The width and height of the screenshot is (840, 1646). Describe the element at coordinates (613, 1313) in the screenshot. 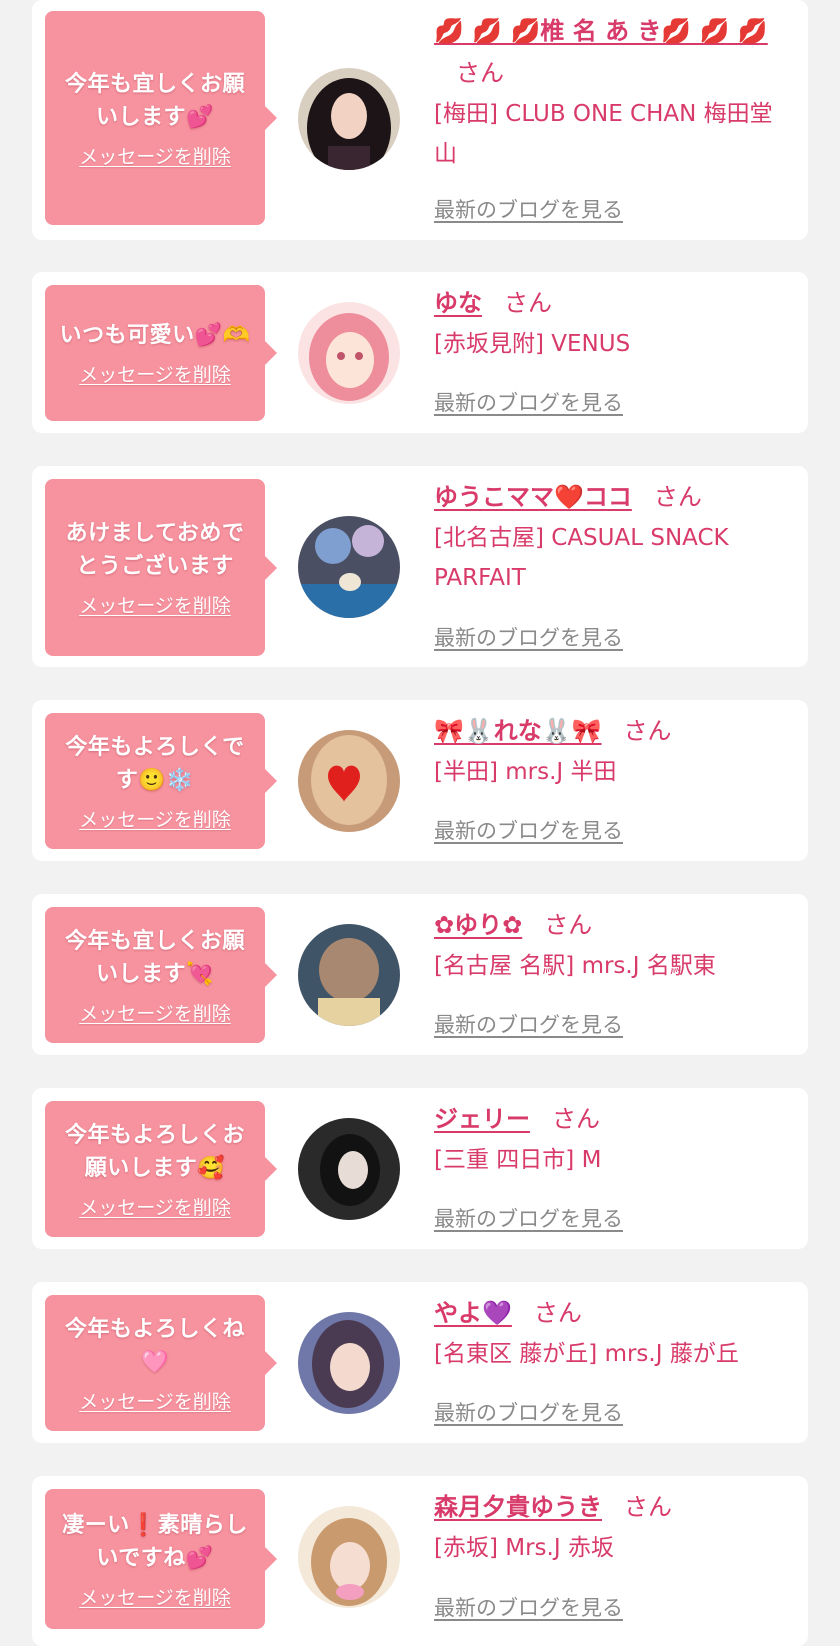

I see `cast-name-line: やよ💜 さん` at that location.